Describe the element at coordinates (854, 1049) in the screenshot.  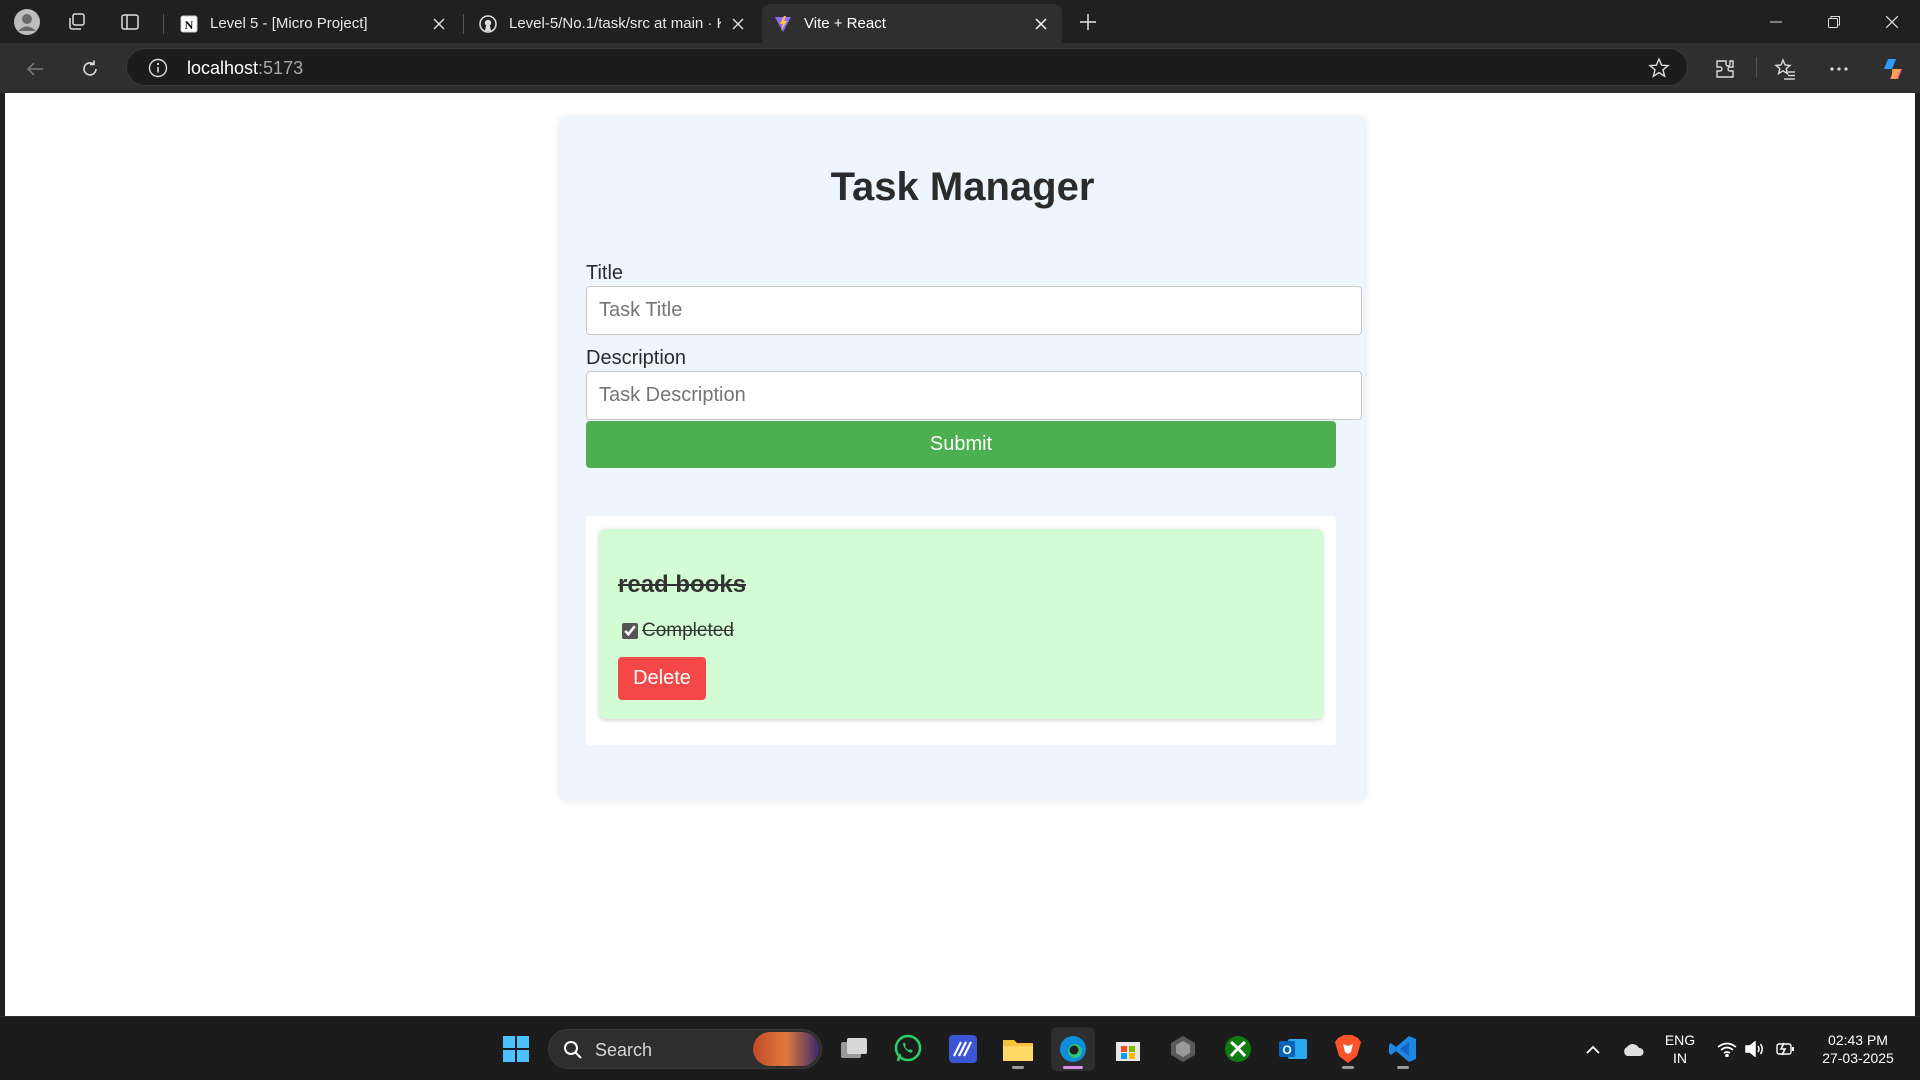
I see `task-view-icon` at that location.